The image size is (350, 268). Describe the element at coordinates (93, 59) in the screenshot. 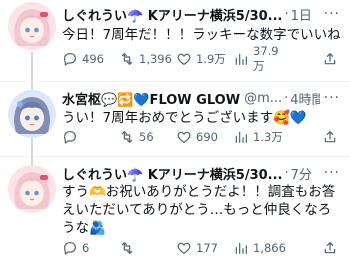

I see `reply-count: 496` at that location.